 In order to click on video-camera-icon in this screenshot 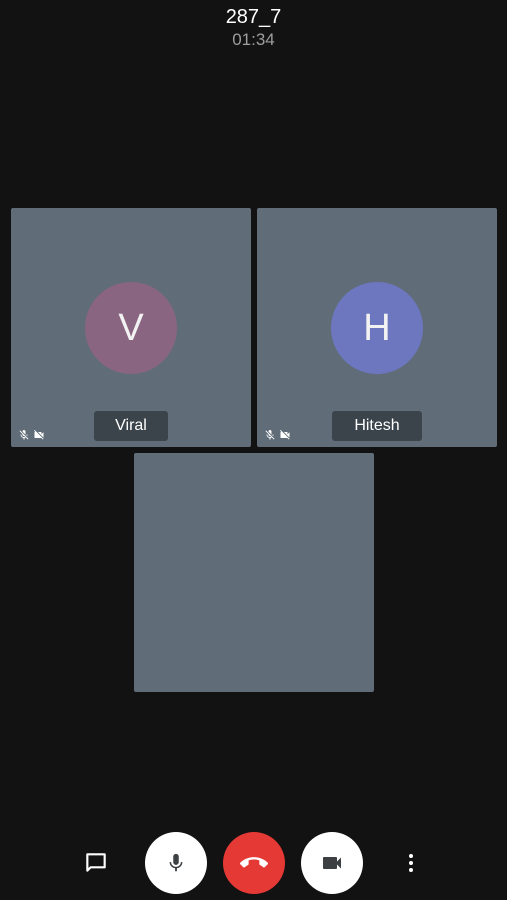, I will do `click(332, 863)`.